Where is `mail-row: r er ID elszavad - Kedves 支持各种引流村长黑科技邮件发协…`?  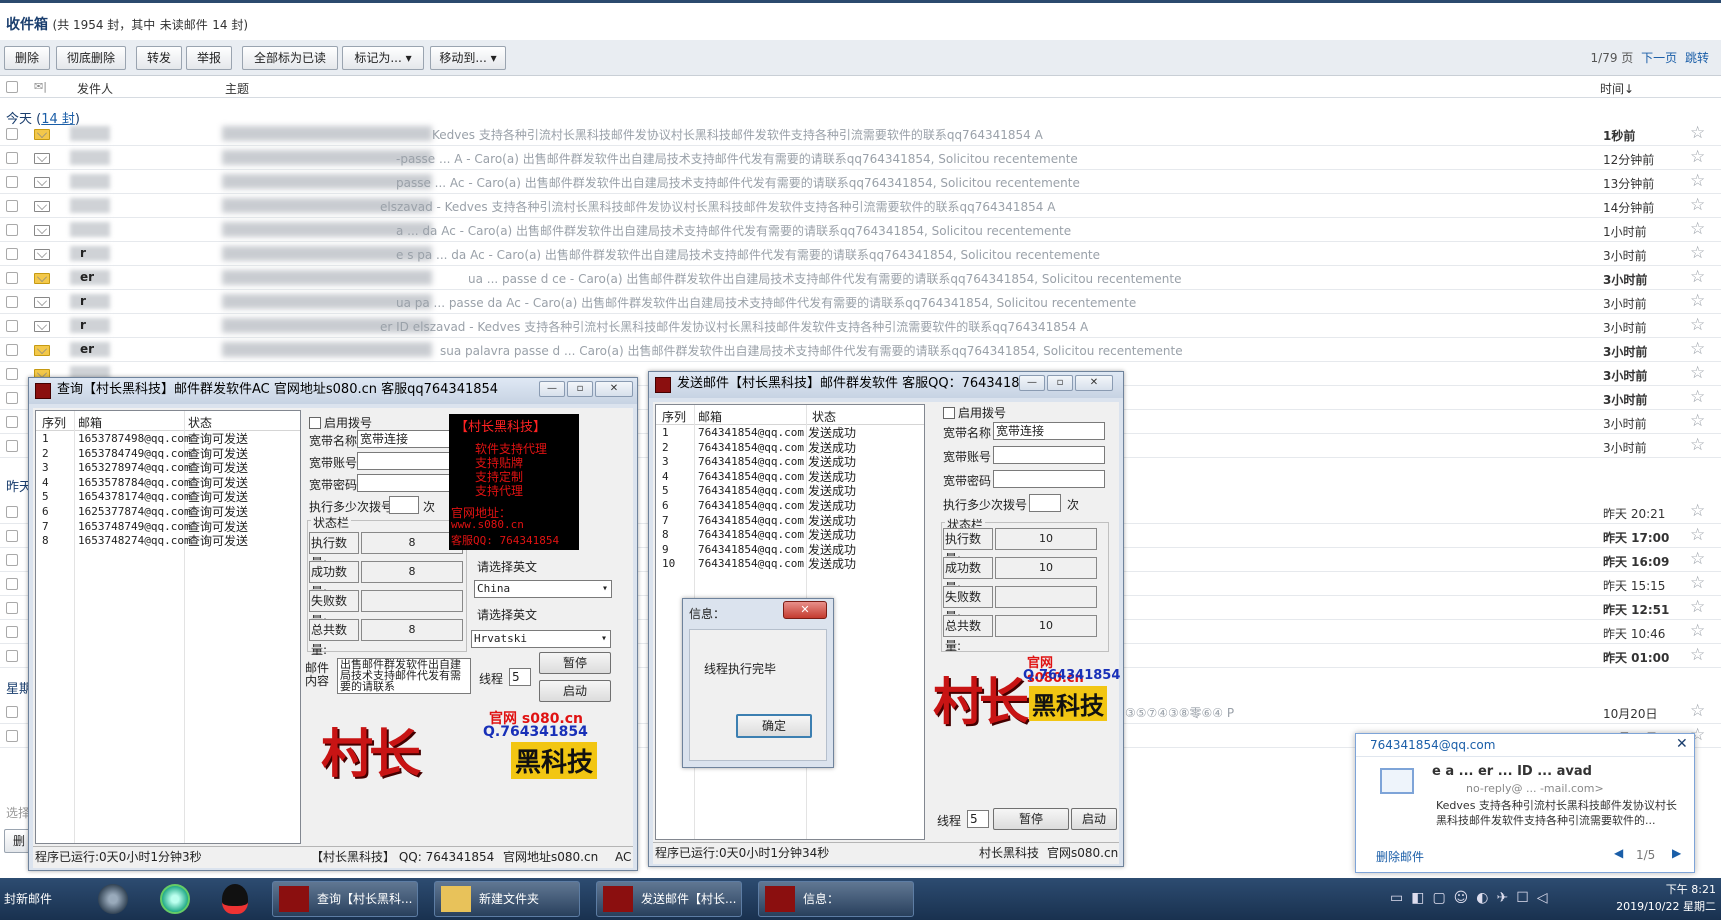 mail-row: r er ID elszavad - Kedves 支持各种引流村长黑科技邮件发协… is located at coordinates (860, 326).